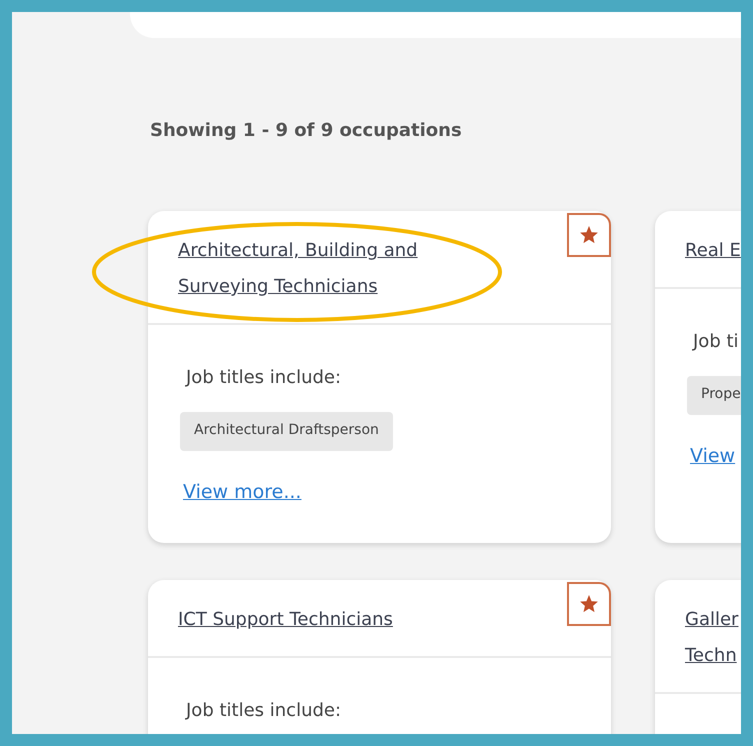  What do you see at coordinates (714, 395) in the screenshot?
I see `job-title-tag: Prope` at bounding box center [714, 395].